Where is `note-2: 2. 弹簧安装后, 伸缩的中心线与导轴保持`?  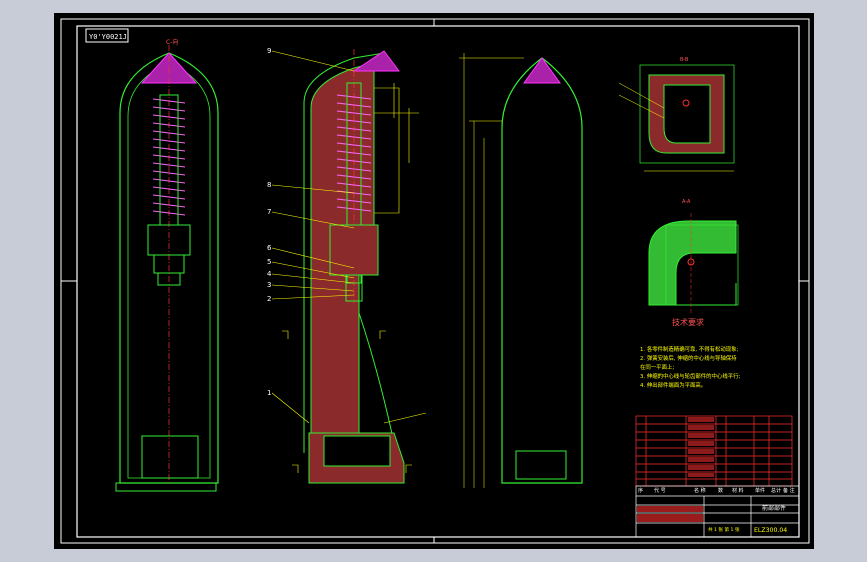 note-2: 2. 弹簧安装后, 伸缩的中心线与导轴保持 is located at coordinates (688, 358).